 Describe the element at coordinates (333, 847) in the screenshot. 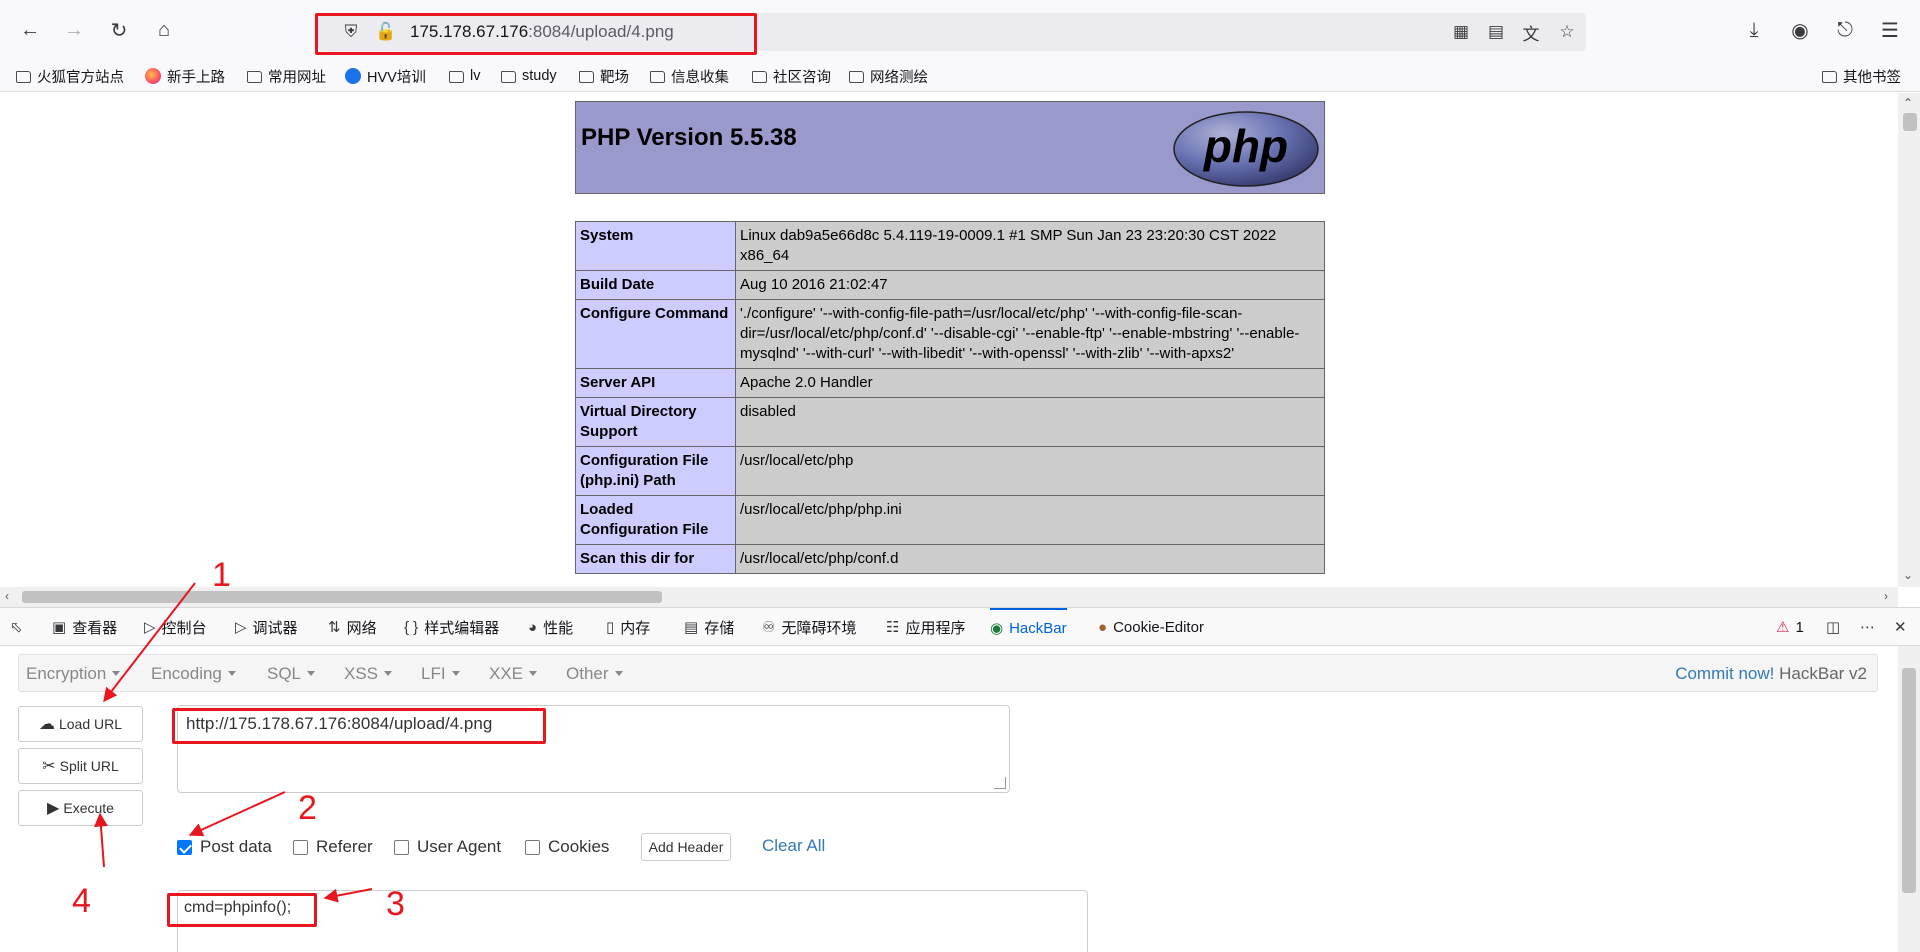

I see `referer-checkbox: Referer` at that location.